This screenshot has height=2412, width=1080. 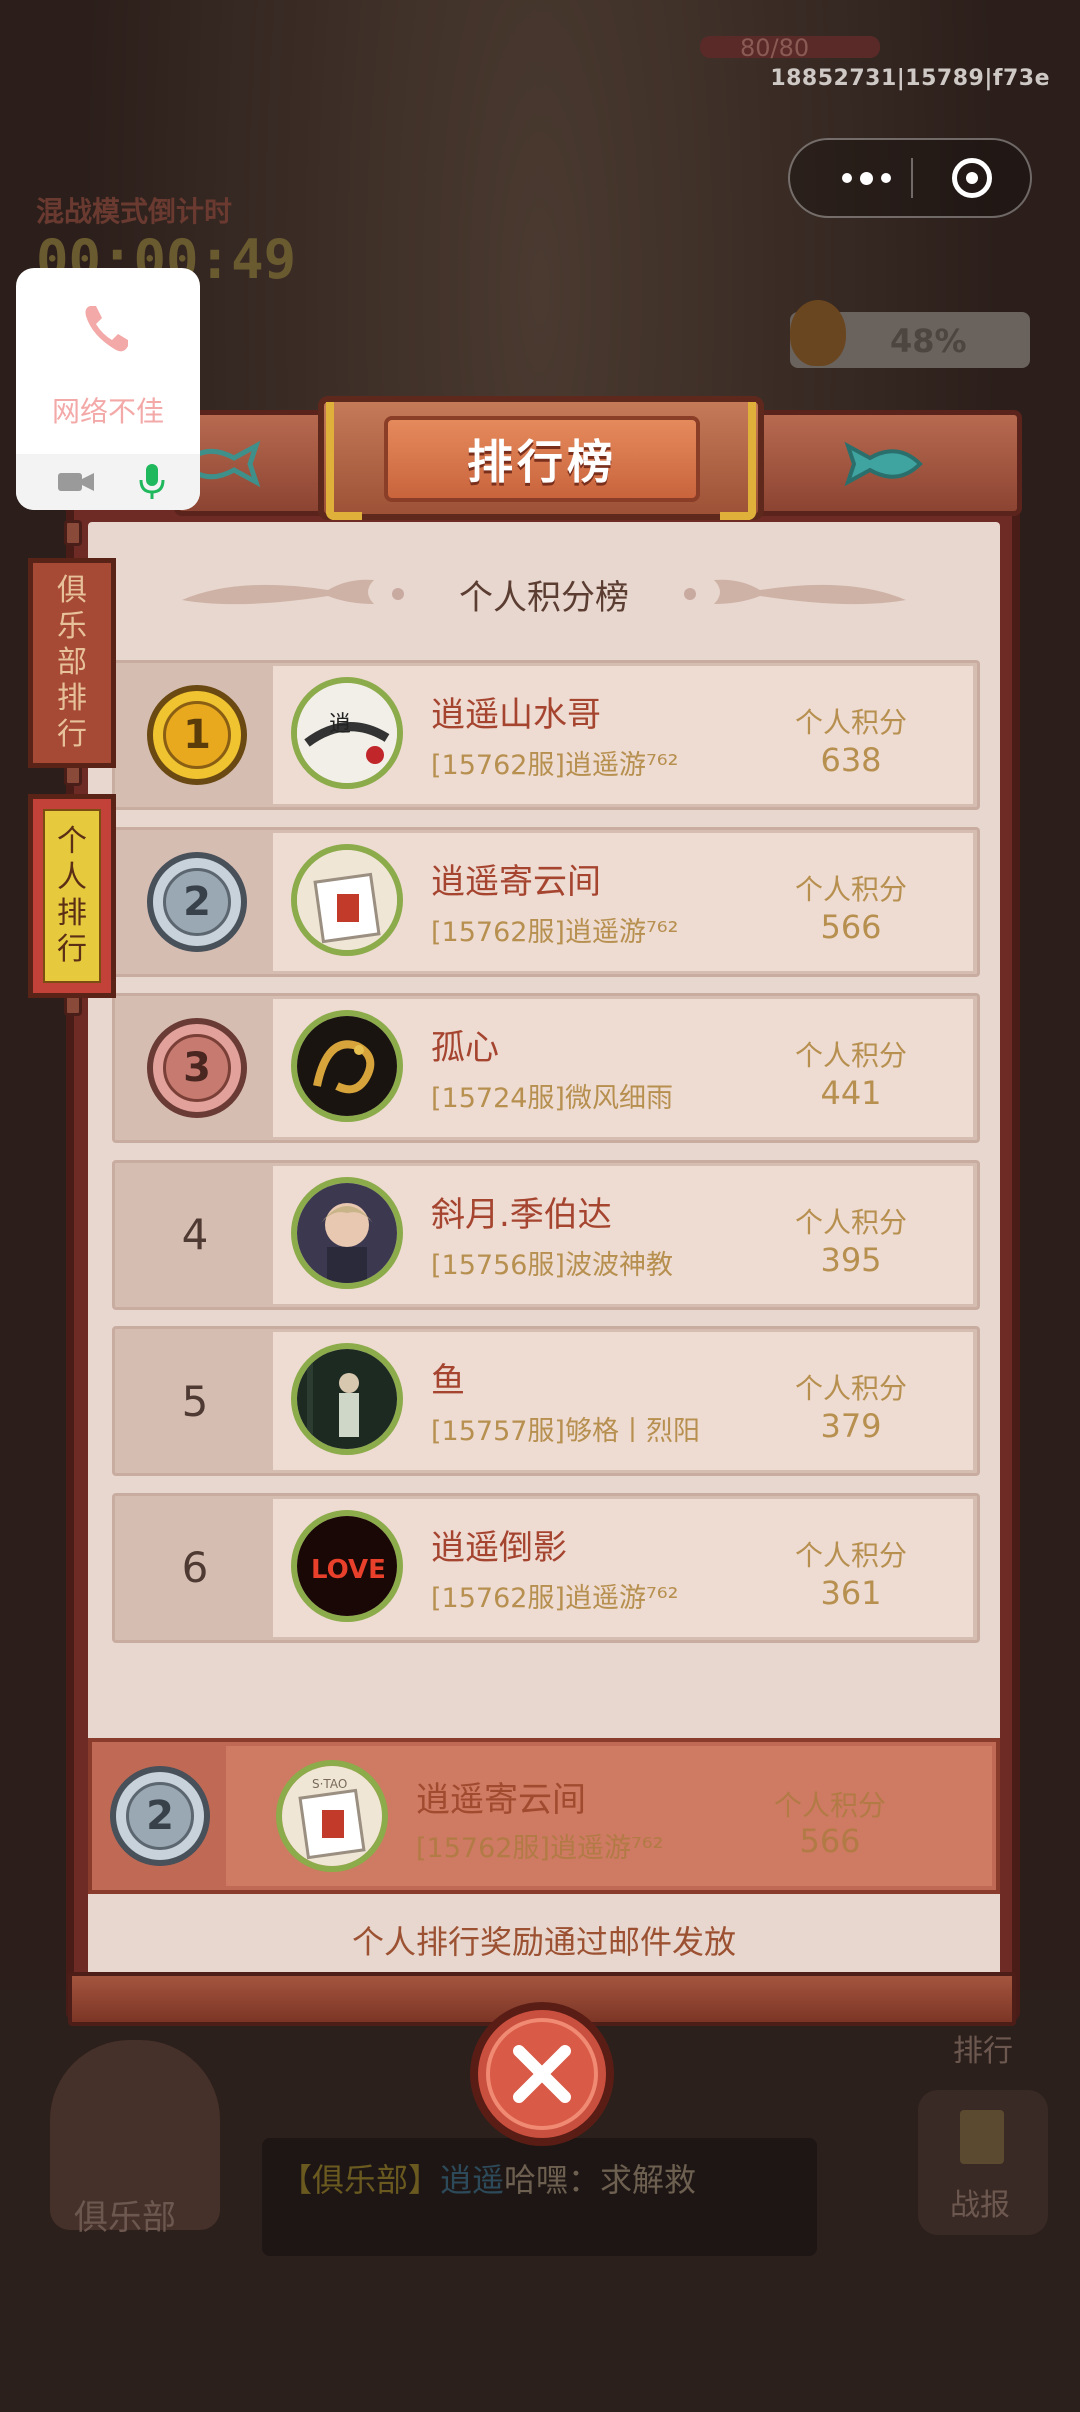 What do you see at coordinates (810, 592) in the screenshot?
I see `fish-decoration-icon` at bounding box center [810, 592].